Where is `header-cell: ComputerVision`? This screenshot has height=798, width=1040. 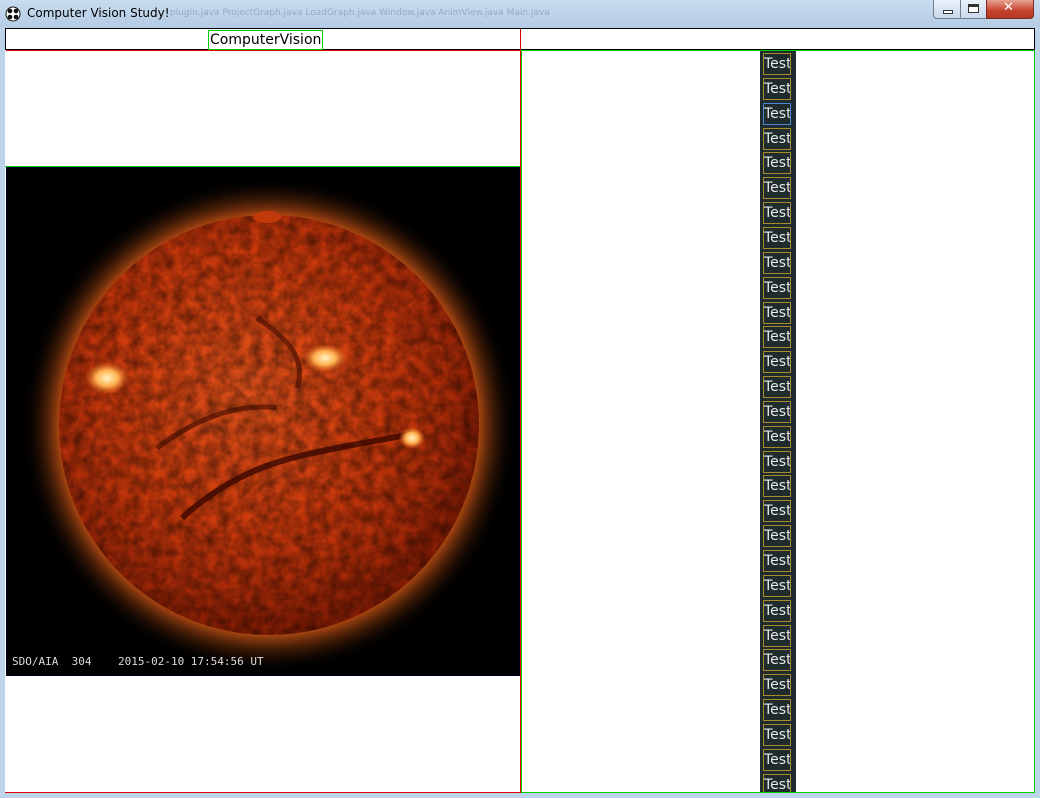 header-cell: ComputerVision is located at coordinates (263, 40).